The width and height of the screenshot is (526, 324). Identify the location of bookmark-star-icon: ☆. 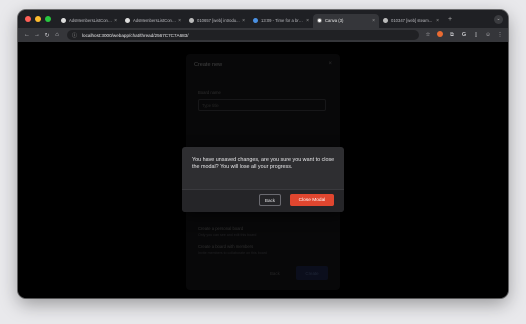
(428, 35).